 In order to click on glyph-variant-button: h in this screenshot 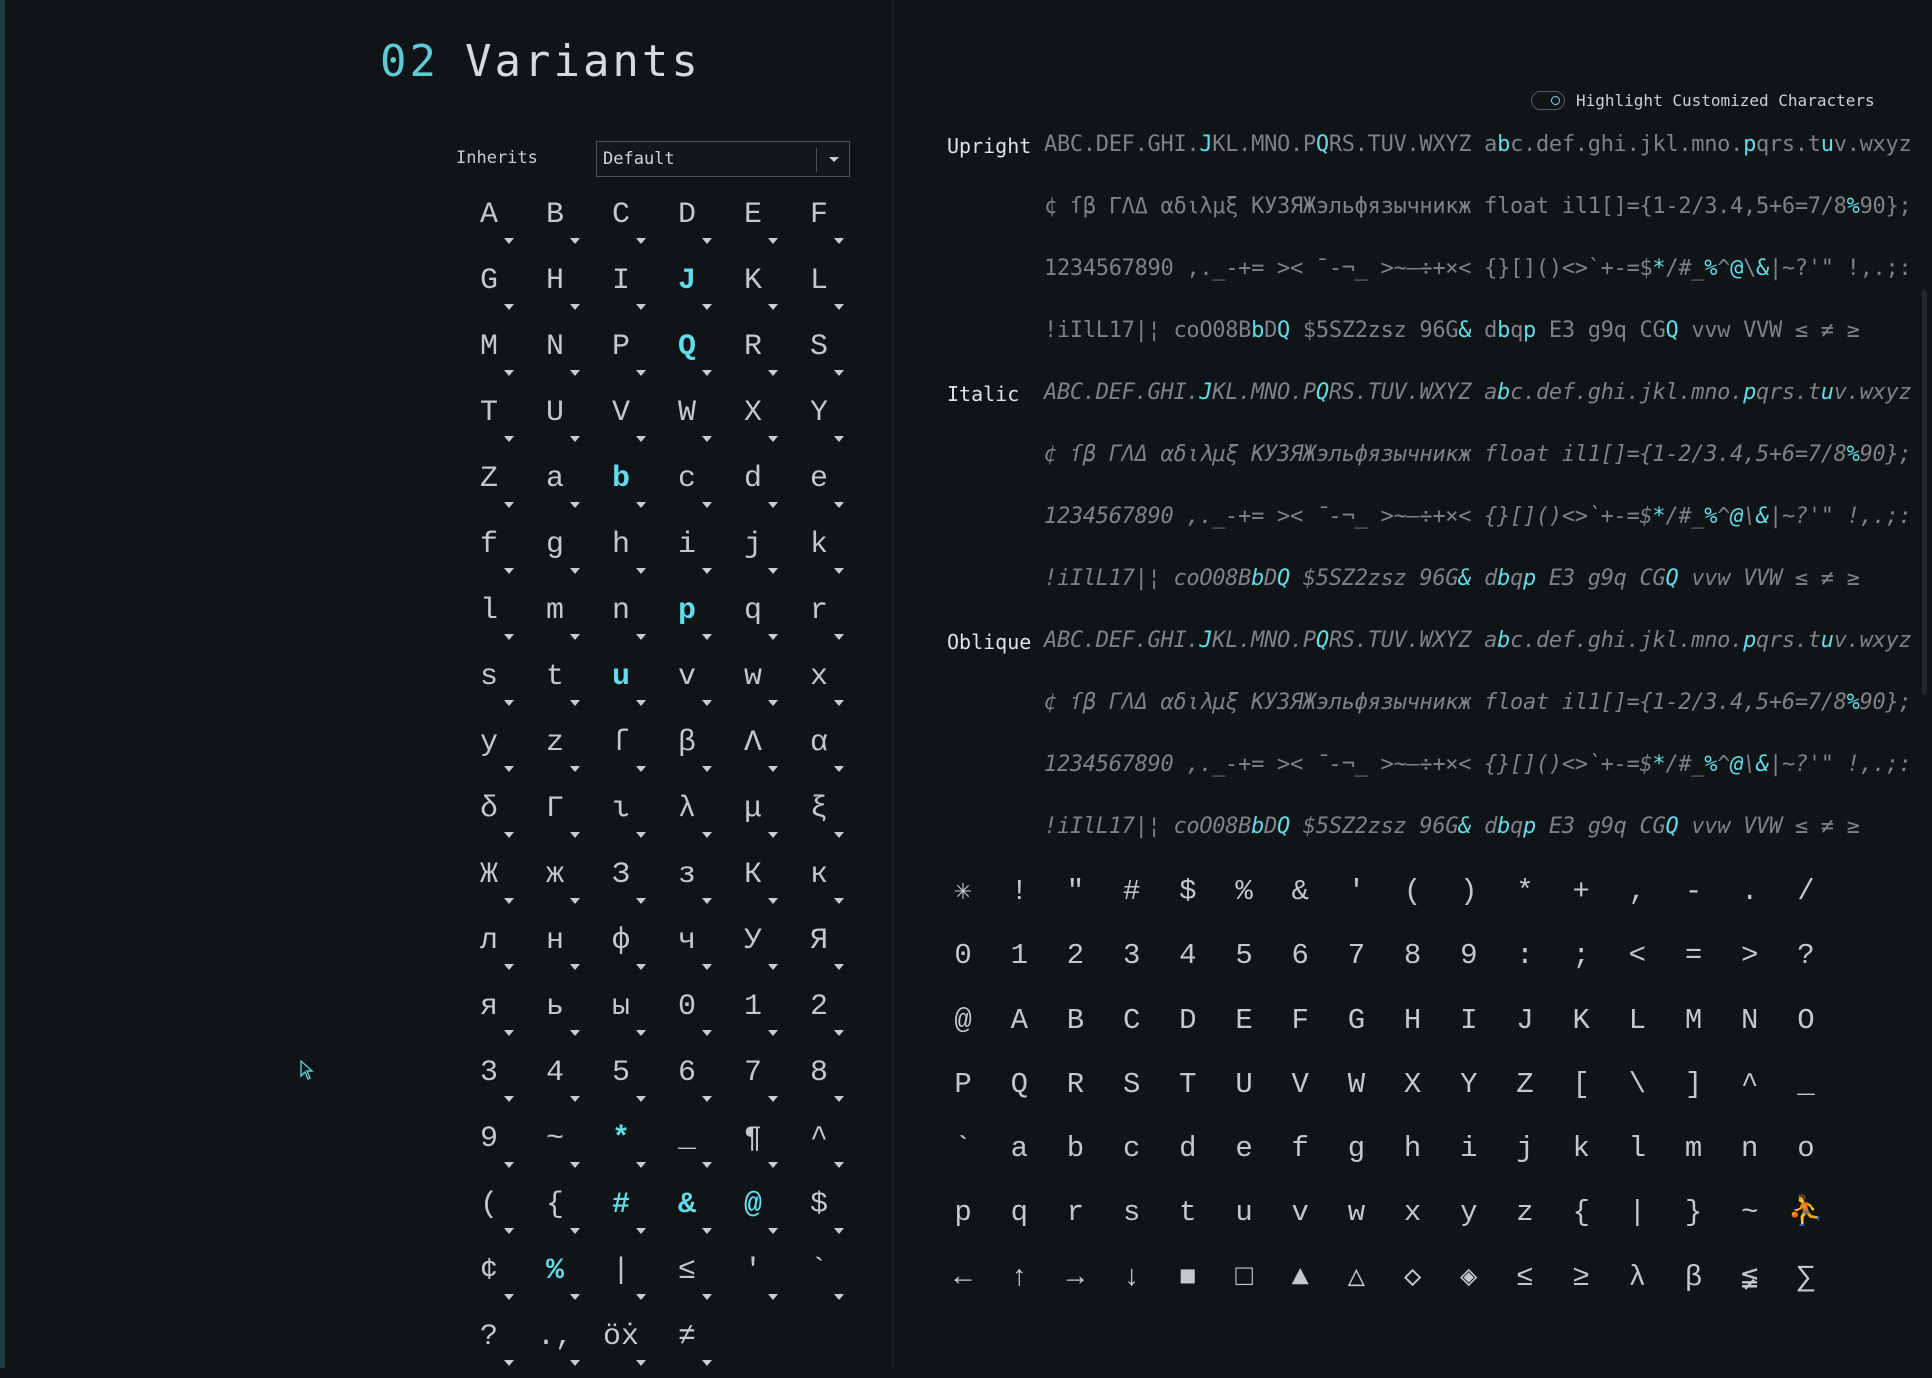, I will do `click(629, 553)`.